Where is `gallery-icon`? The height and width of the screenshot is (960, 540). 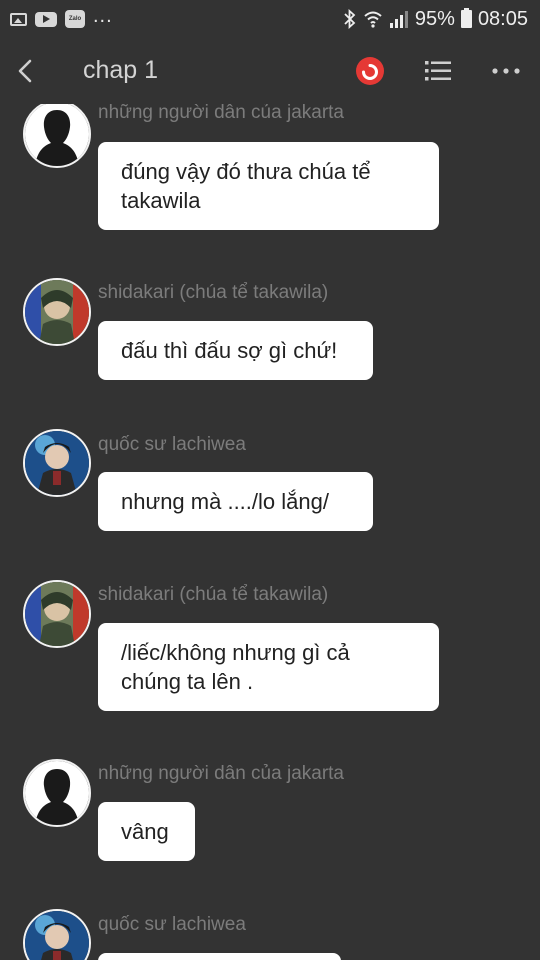 gallery-icon is located at coordinates (18, 19).